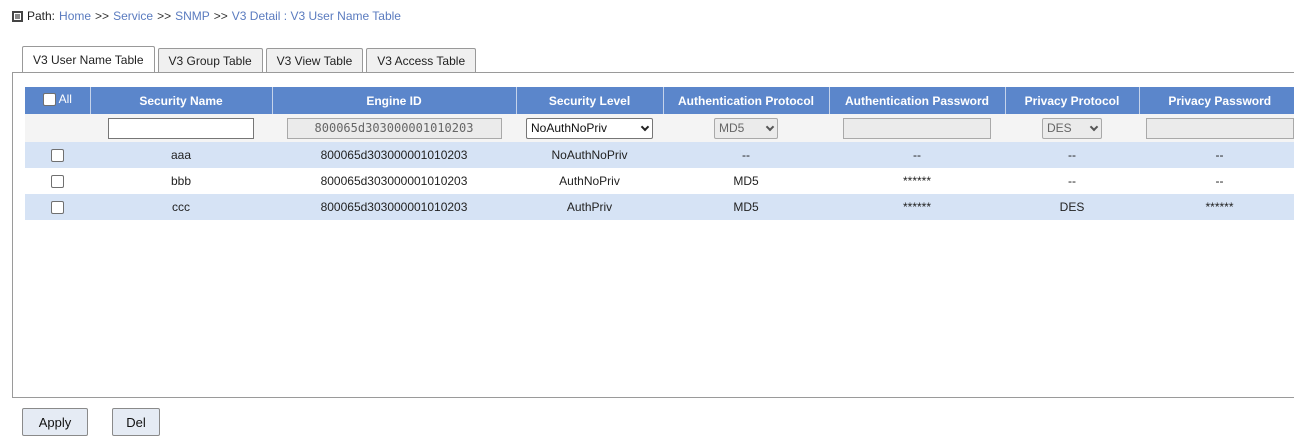 The image size is (1294, 437). What do you see at coordinates (1216, 100) in the screenshot?
I see `header-privacy-password: Privacy Password` at bounding box center [1216, 100].